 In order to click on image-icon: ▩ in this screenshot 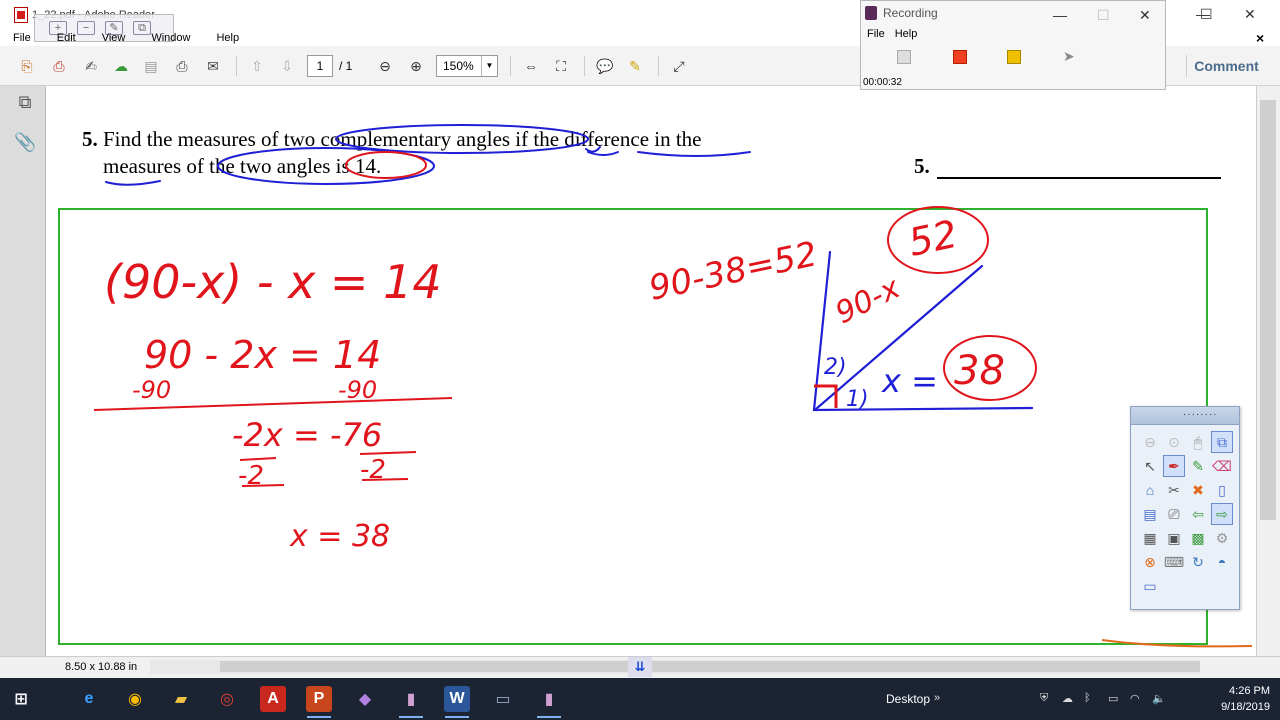, I will do `click(1198, 538)`.